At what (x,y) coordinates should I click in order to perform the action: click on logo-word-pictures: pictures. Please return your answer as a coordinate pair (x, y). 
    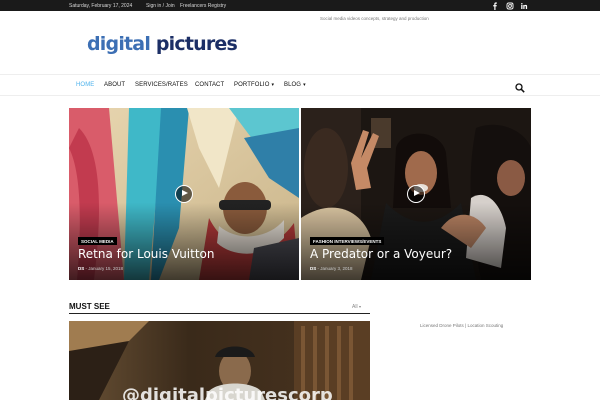
    Looking at the image, I should click on (196, 44).